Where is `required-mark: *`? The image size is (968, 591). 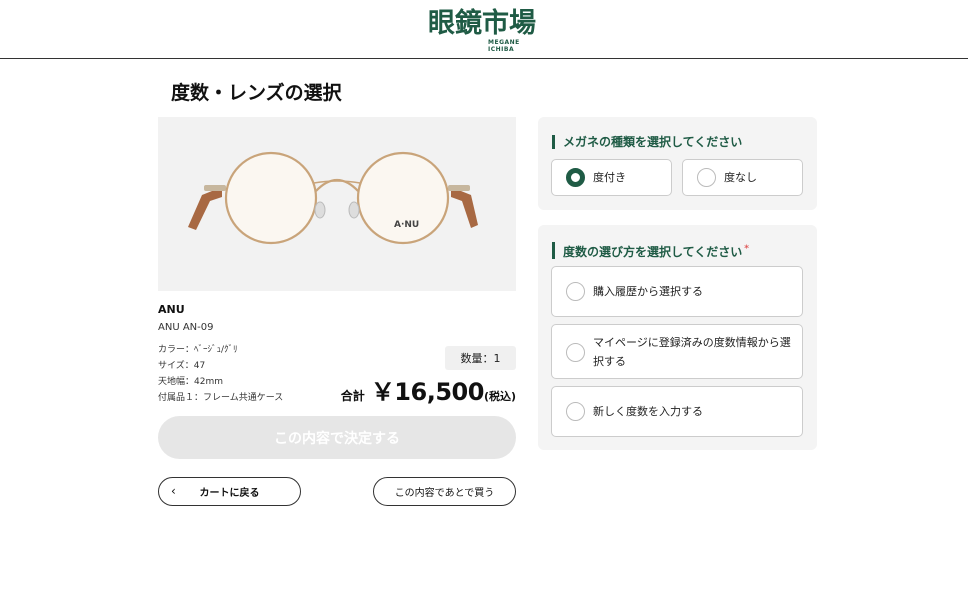 required-mark: * is located at coordinates (747, 249).